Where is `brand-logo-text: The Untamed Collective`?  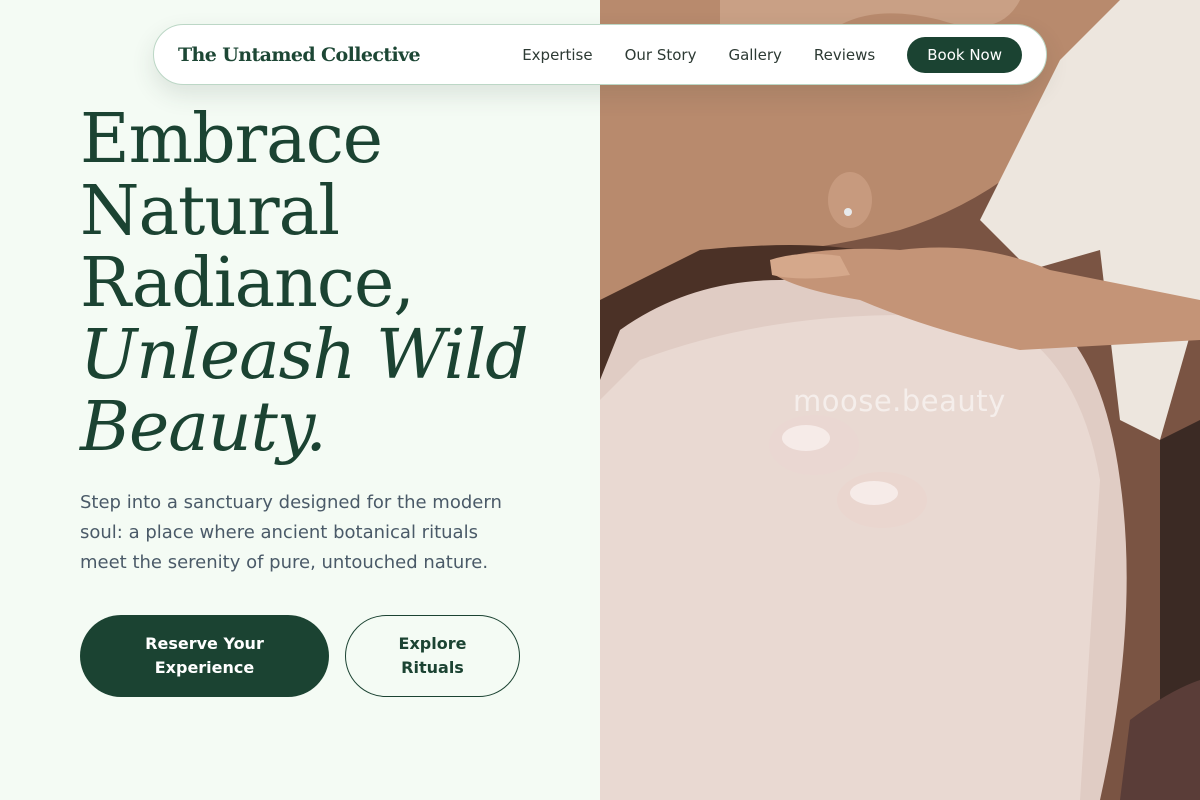 brand-logo-text: The Untamed Collective is located at coordinates (299, 55).